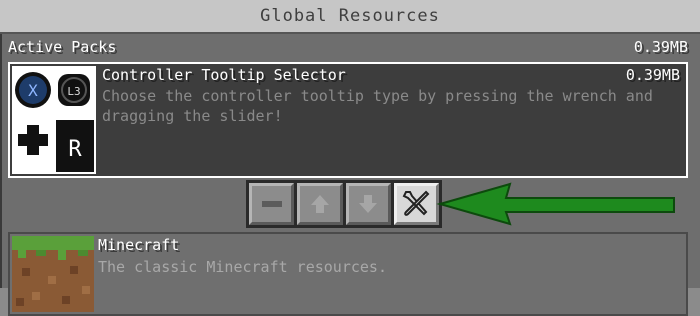 The image size is (700, 316). I want to click on move-up-button, so click(320, 204).